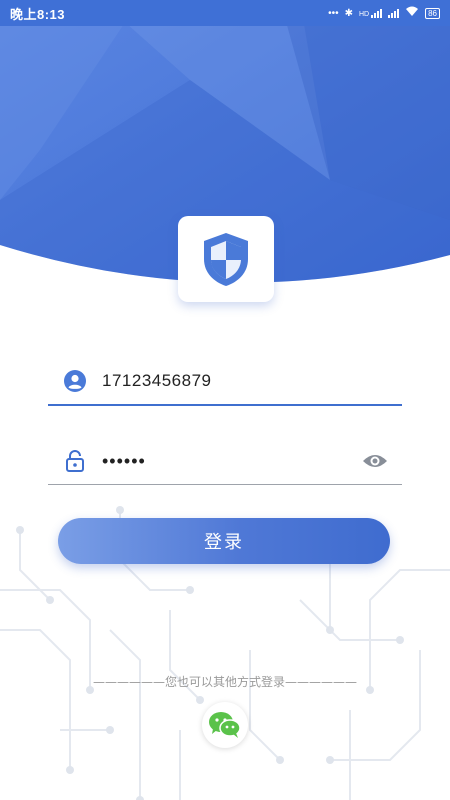 The height and width of the screenshot is (800, 450). I want to click on cellular-signal-2-icon, so click(394, 13).